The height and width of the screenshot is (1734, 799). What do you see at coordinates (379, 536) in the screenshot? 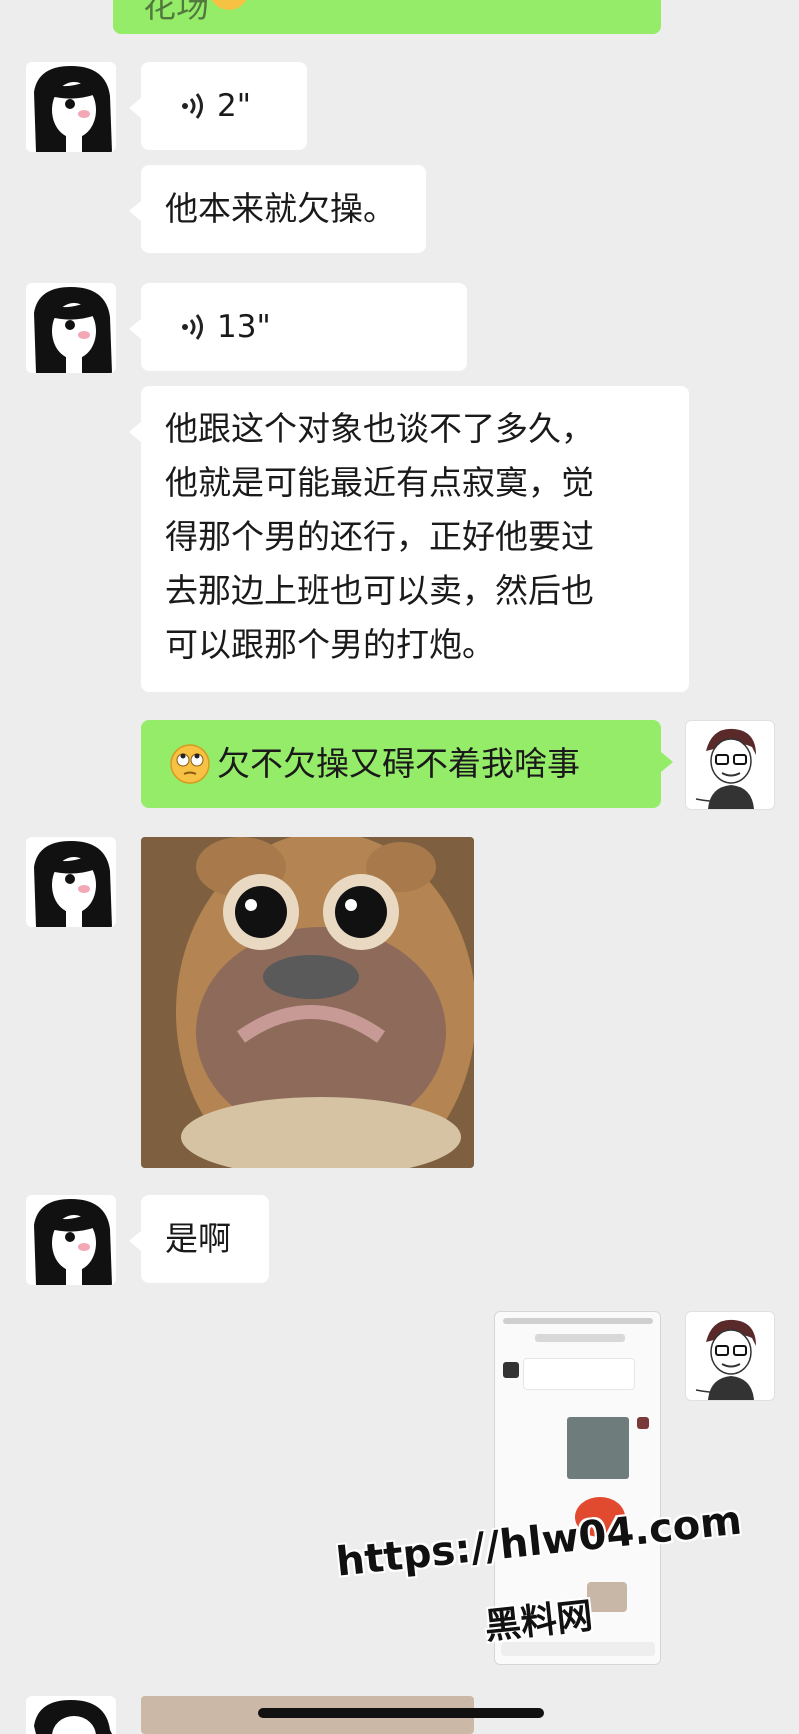
I see `message-line: 得那个男的还行，正好他要过` at bounding box center [379, 536].